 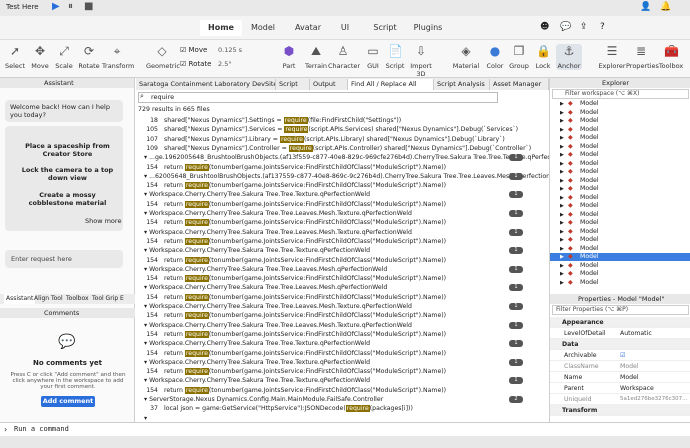 What do you see at coordinates (118, 57) in the screenshot?
I see `transform-tool: ⌖ Transform` at bounding box center [118, 57].